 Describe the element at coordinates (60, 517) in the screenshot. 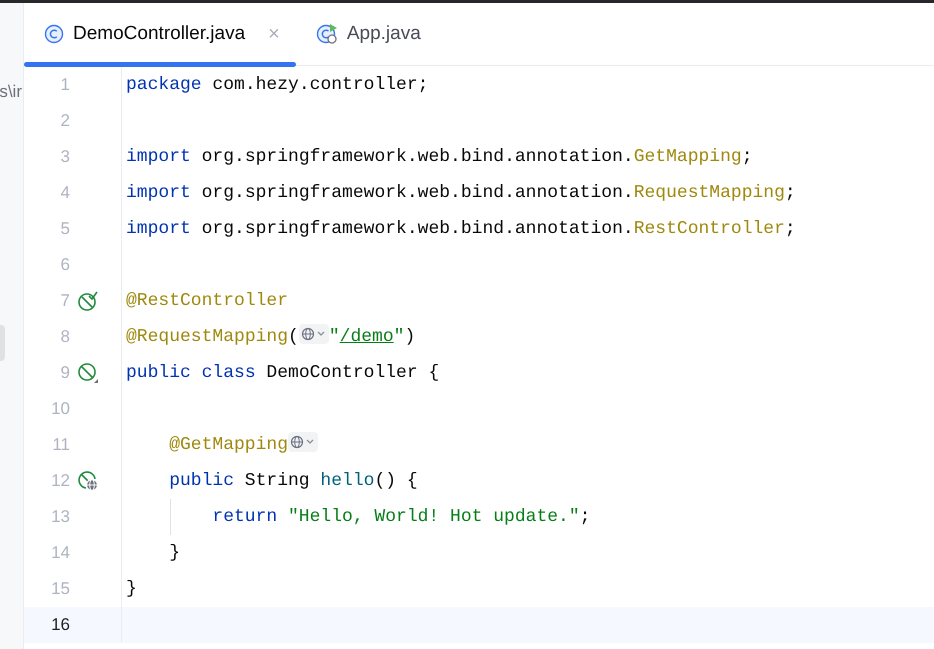

I see `line-number: 13` at that location.